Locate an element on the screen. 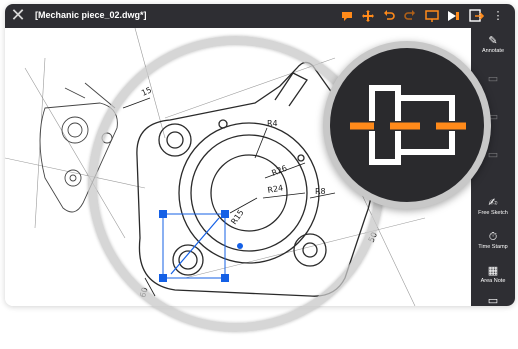 This screenshot has width=518, height=349. move-icon is located at coordinates (368, 16).